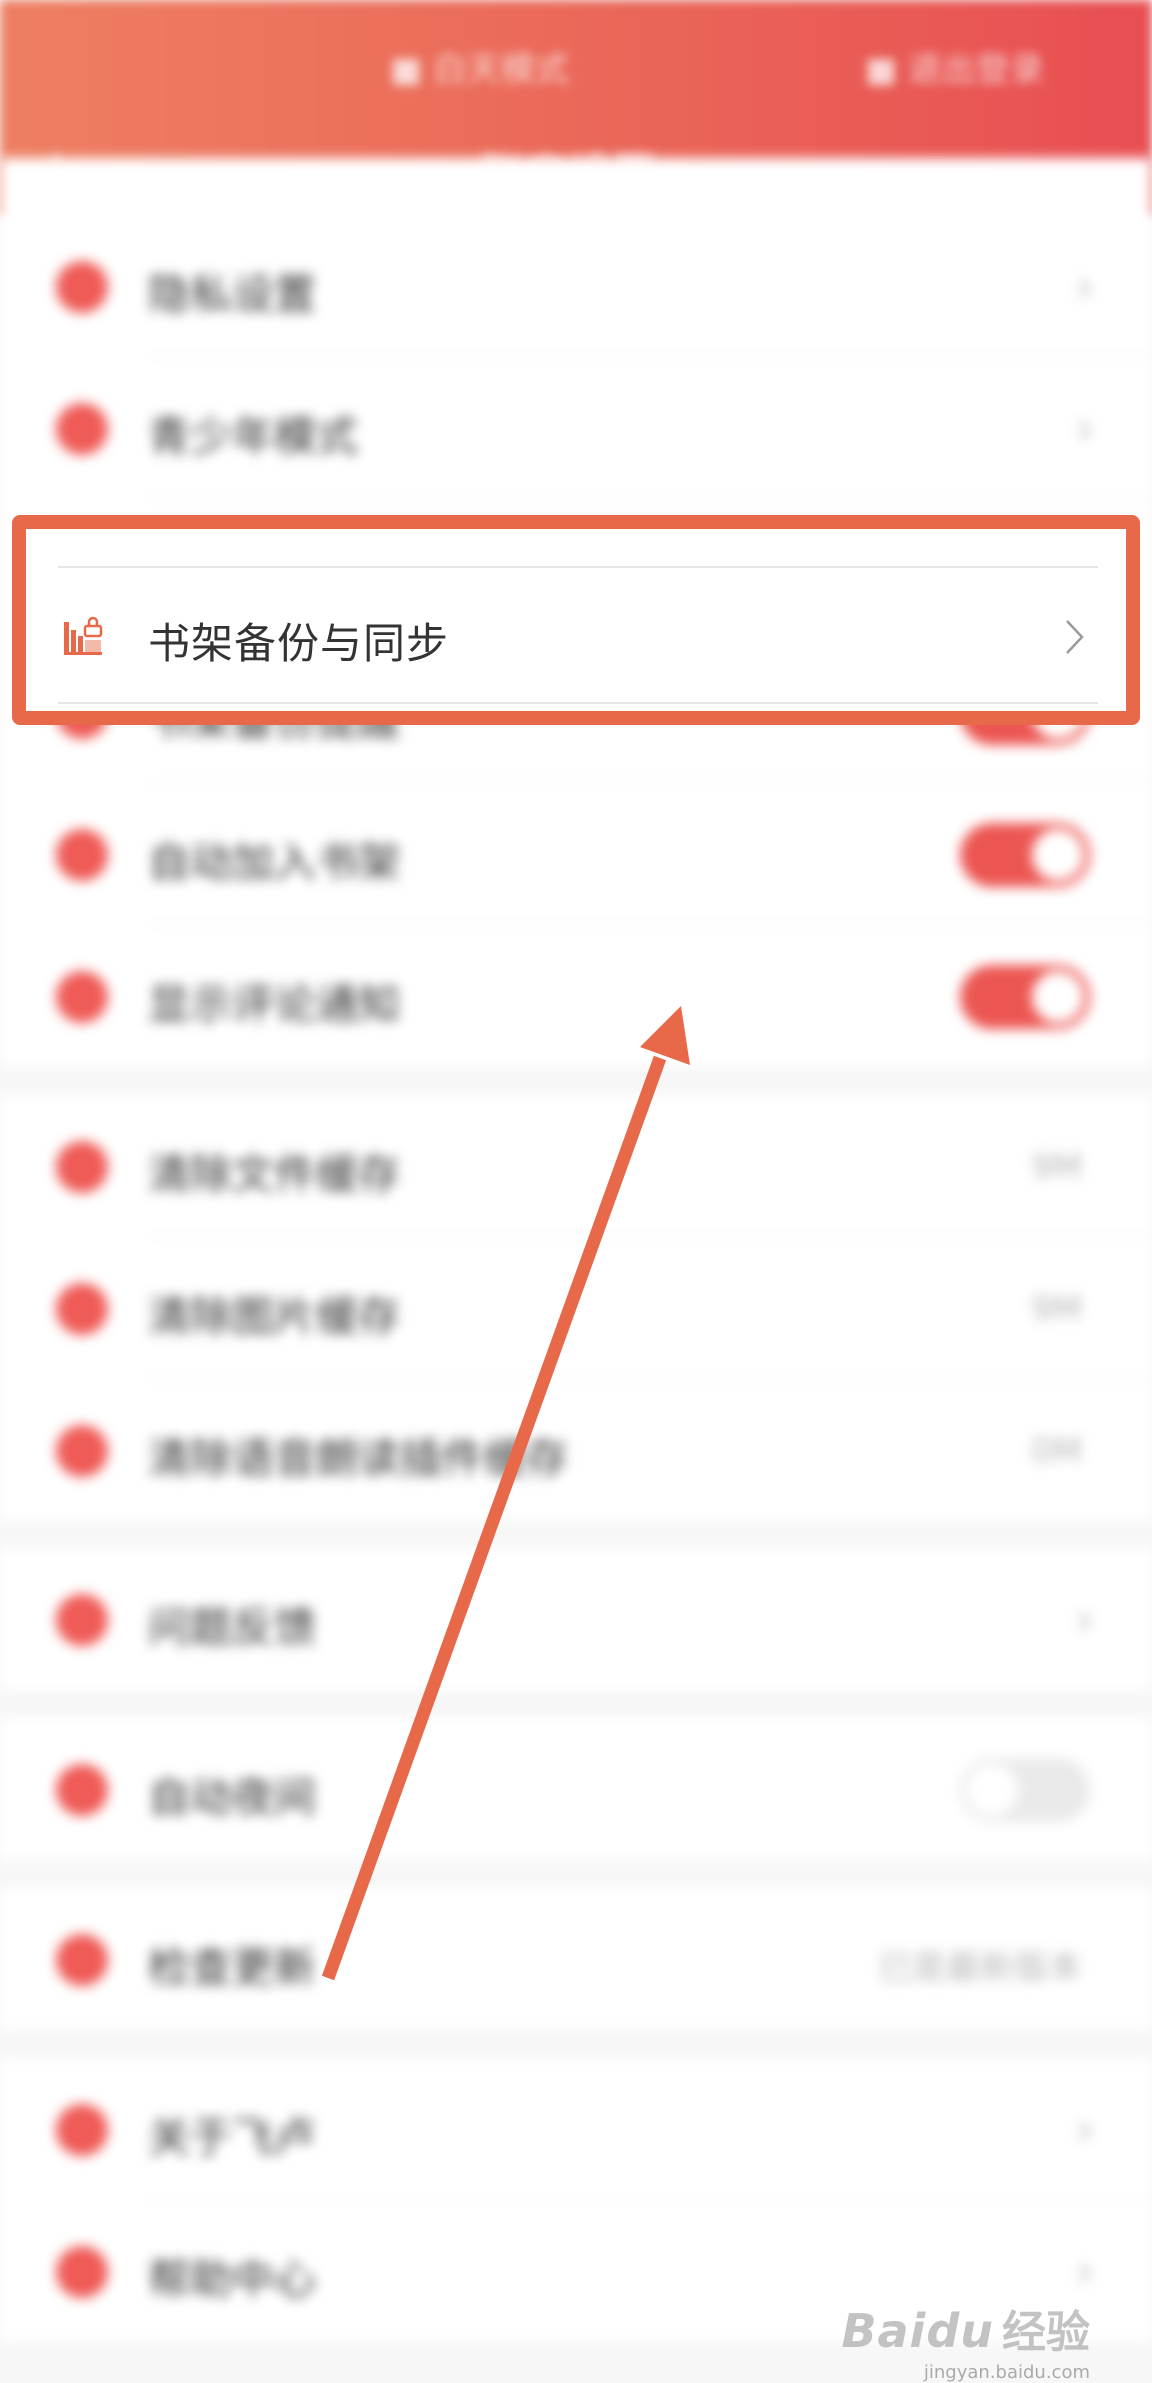  What do you see at coordinates (1046, 2332) in the screenshot?
I see `watermark-jingyan: 经验` at bounding box center [1046, 2332].